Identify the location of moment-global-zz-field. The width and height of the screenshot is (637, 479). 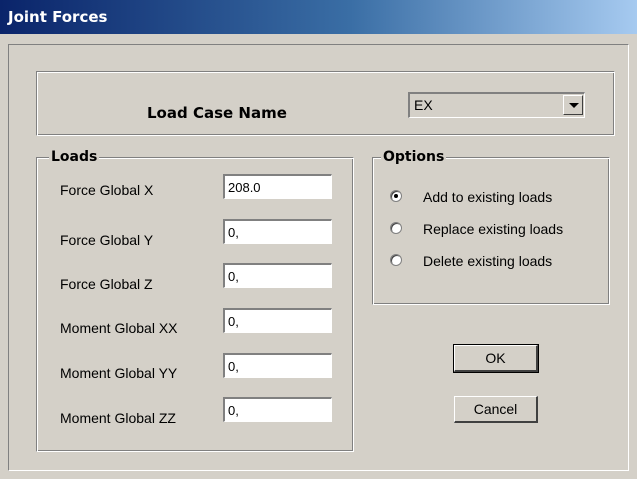
(277, 409).